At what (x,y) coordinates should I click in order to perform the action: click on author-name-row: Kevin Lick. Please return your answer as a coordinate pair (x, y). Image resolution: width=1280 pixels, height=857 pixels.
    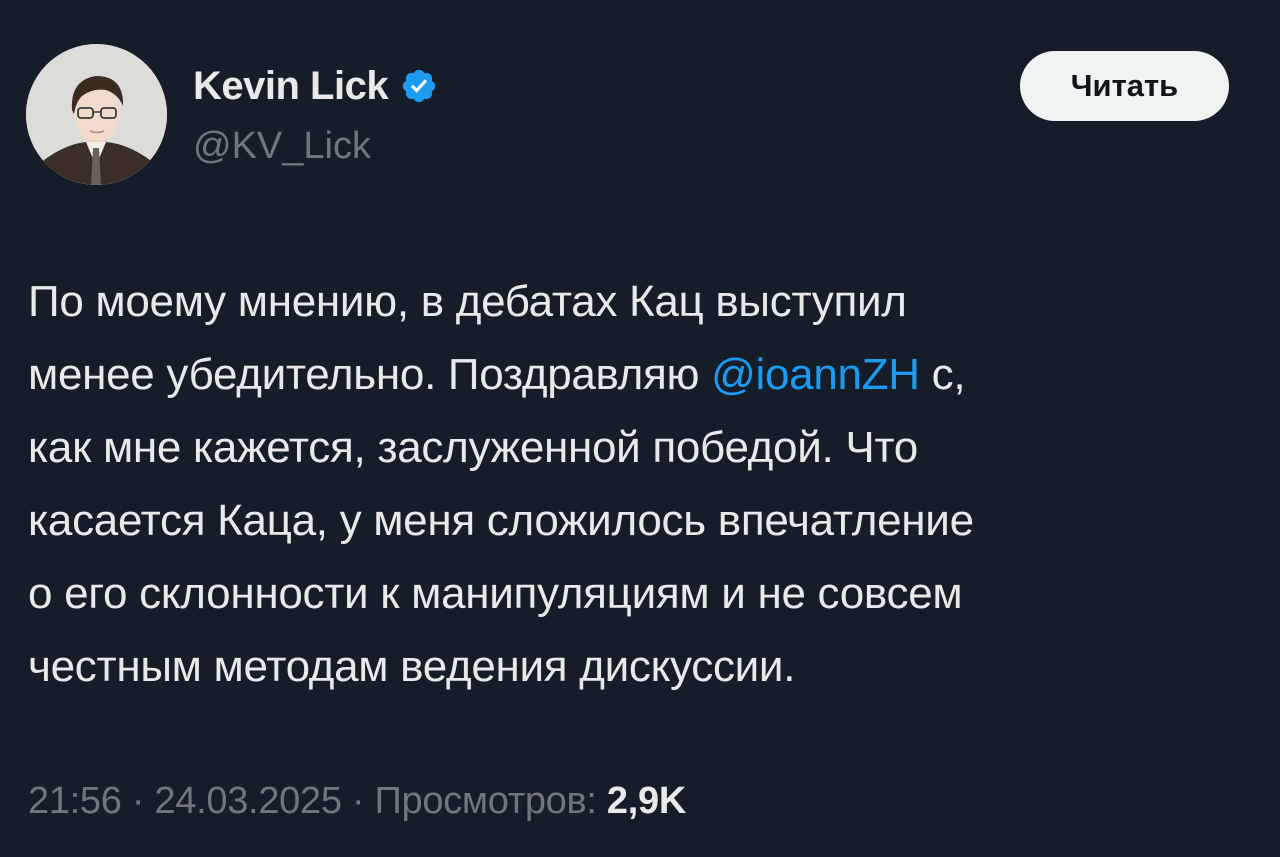
    Looking at the image, I should click on (315, 86).